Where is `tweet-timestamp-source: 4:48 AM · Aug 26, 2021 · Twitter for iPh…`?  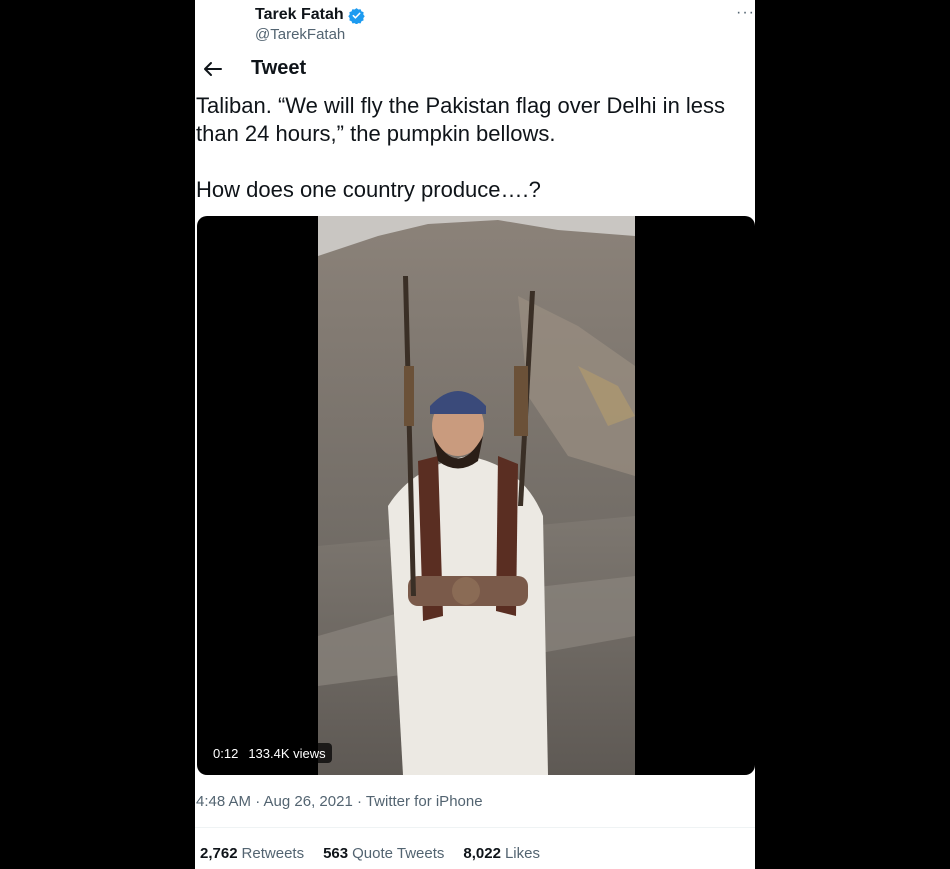 tweet-timestamp-source: 4:48 AM · Aug 26, 2021 · Twitter for iPh… is located at coordinates (339, 801).